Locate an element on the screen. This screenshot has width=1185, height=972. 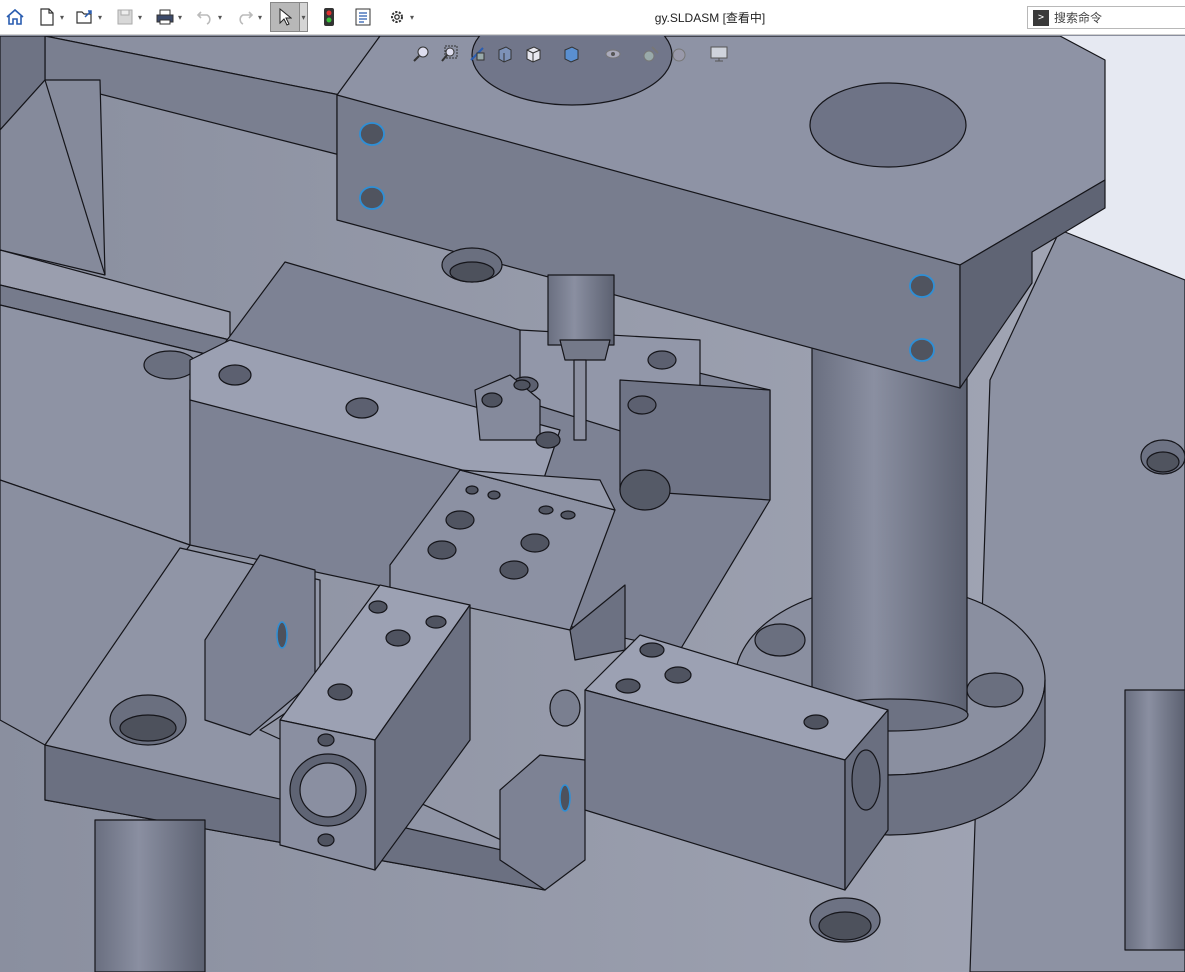
save-button is located at coordinates (125, 17).